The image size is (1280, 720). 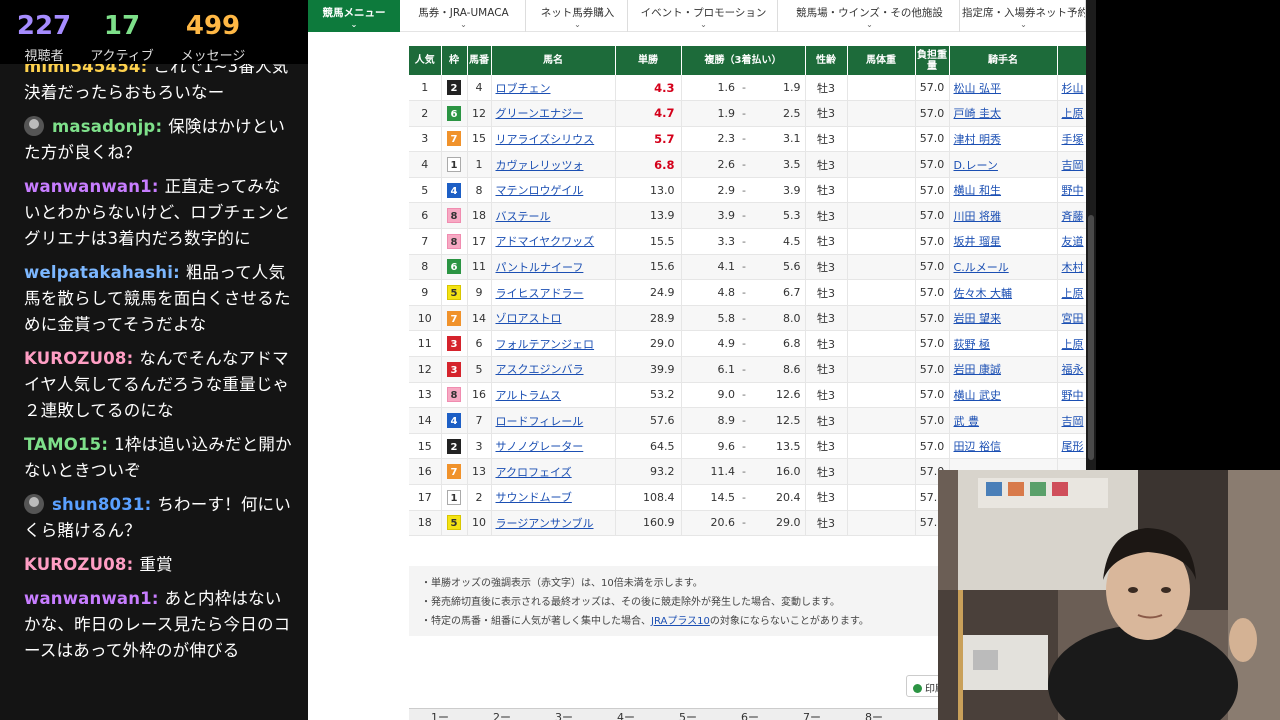 What do you see at coordinates (978, 190) in the screenshot?
I see `jockey-link: 横山 和生` at bounding box center [978, 190].